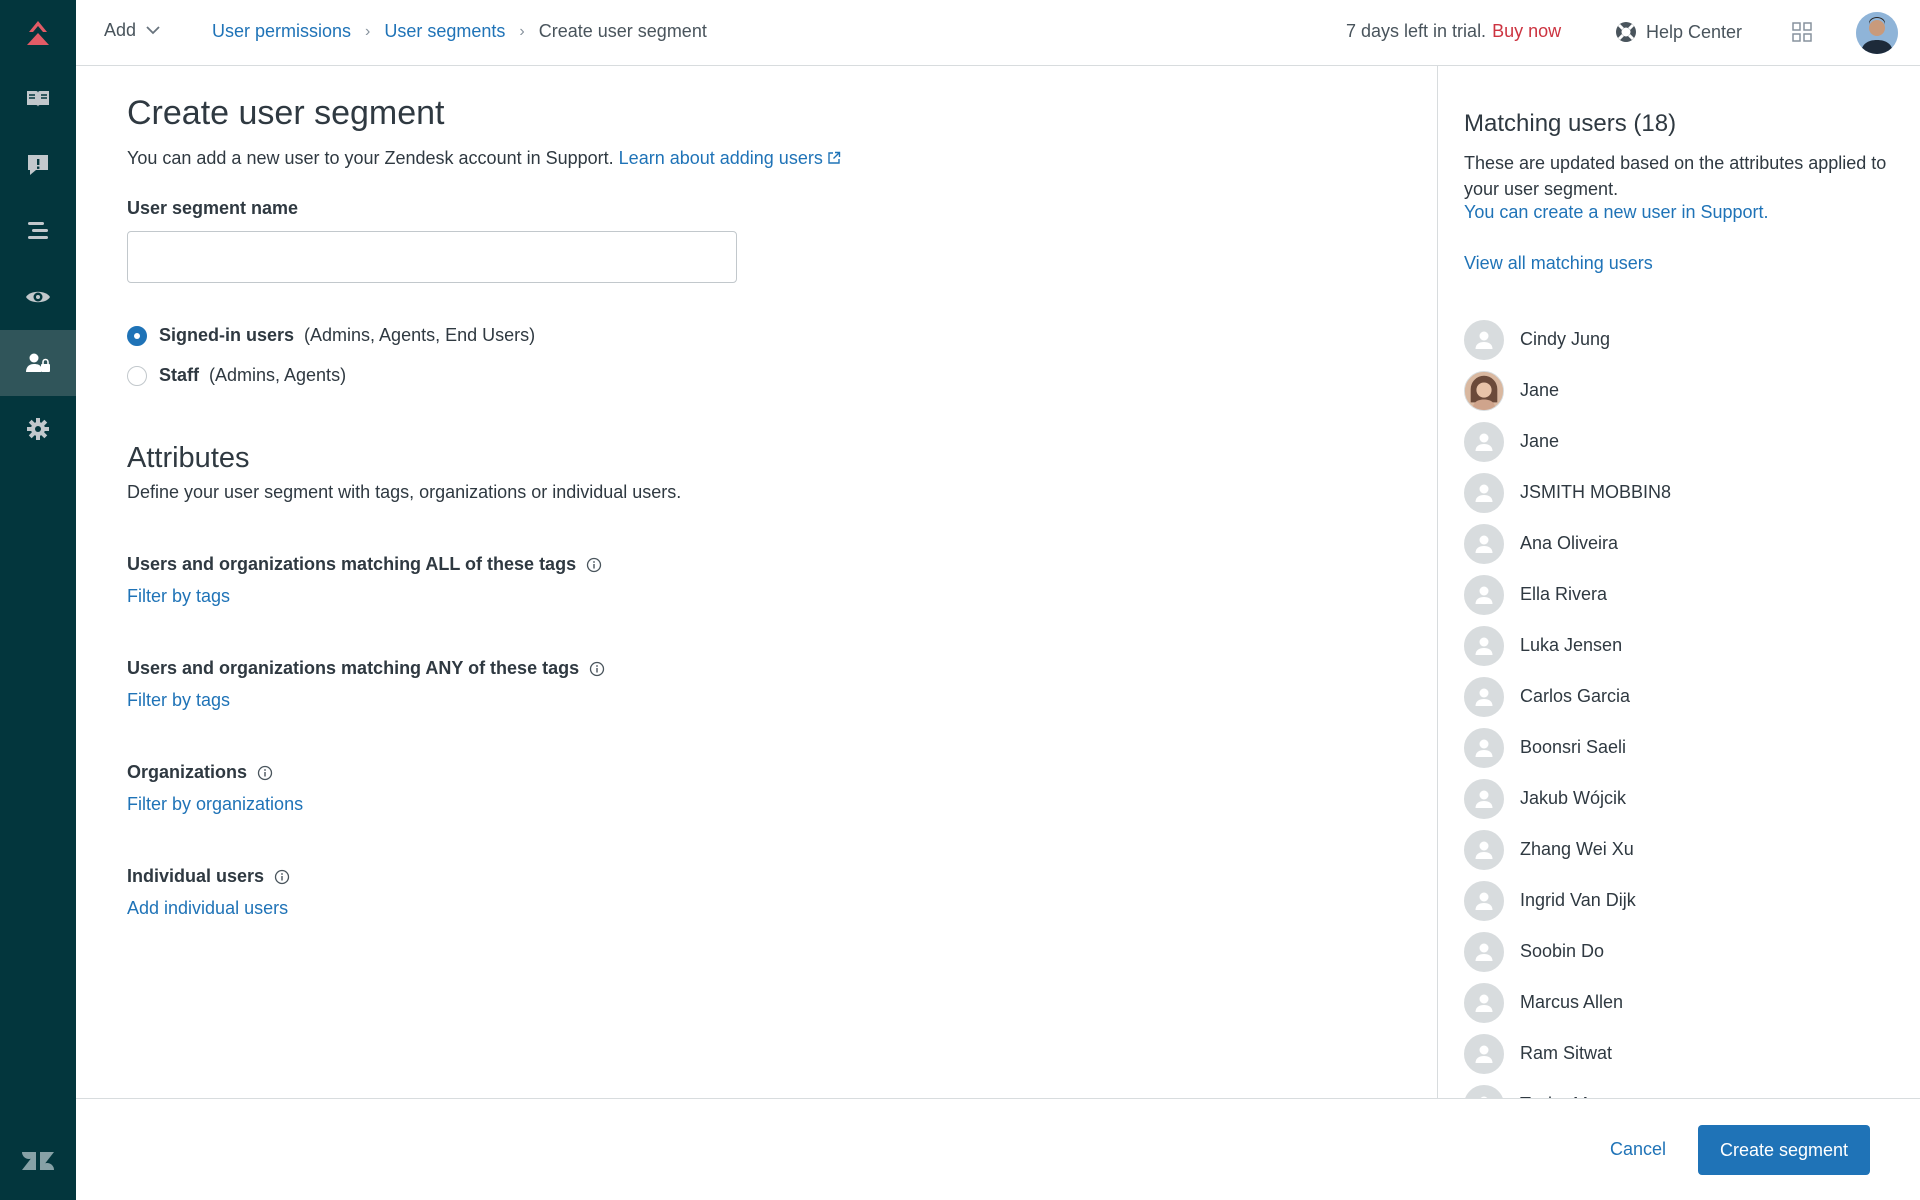 Image resolution: width=1920 pixels, height=1200 pixels. What do you see at coordinates (1526, 31) in the screenshot?
I see `buy-now-link: Buy now` at bounding box center [1526, 31].